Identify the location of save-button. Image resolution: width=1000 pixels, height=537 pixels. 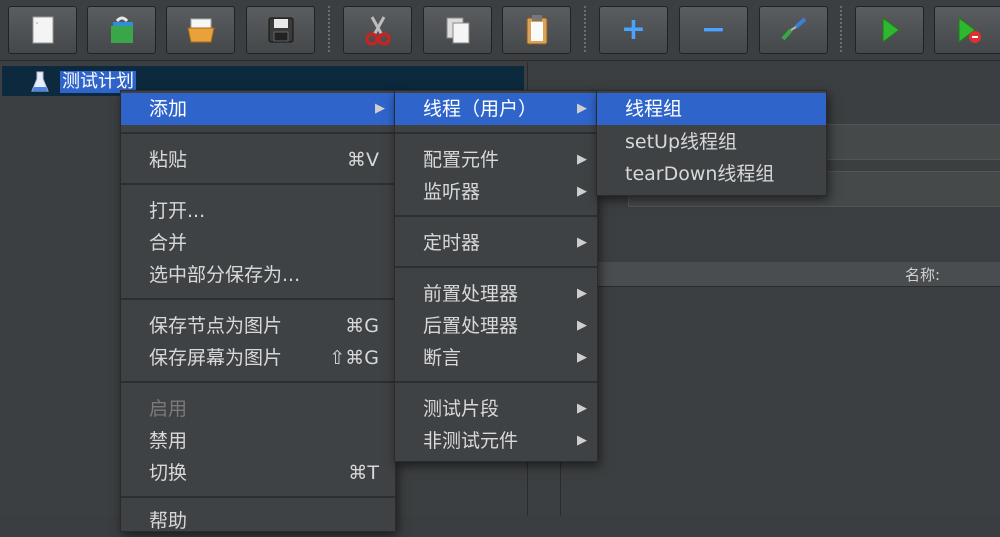
(280, 30).